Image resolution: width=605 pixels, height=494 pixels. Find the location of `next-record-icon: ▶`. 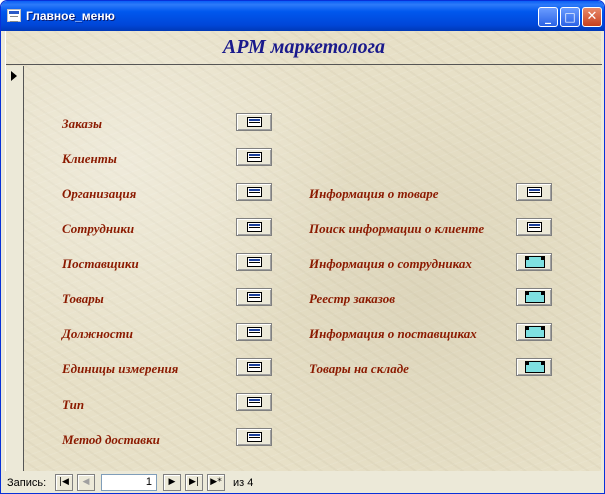

next-record-icon: ▶ is located at coordinates (172, 482).